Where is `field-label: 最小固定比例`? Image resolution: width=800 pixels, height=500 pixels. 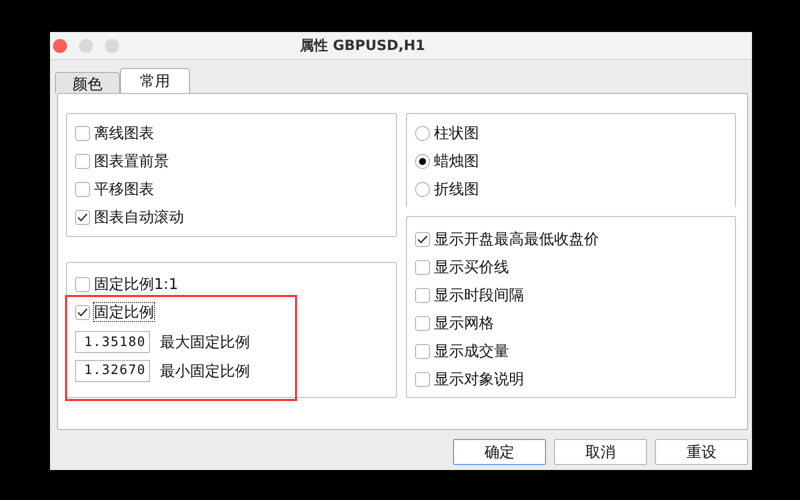
field-label: 最小固定比例 is located at coordinates (205, 371).